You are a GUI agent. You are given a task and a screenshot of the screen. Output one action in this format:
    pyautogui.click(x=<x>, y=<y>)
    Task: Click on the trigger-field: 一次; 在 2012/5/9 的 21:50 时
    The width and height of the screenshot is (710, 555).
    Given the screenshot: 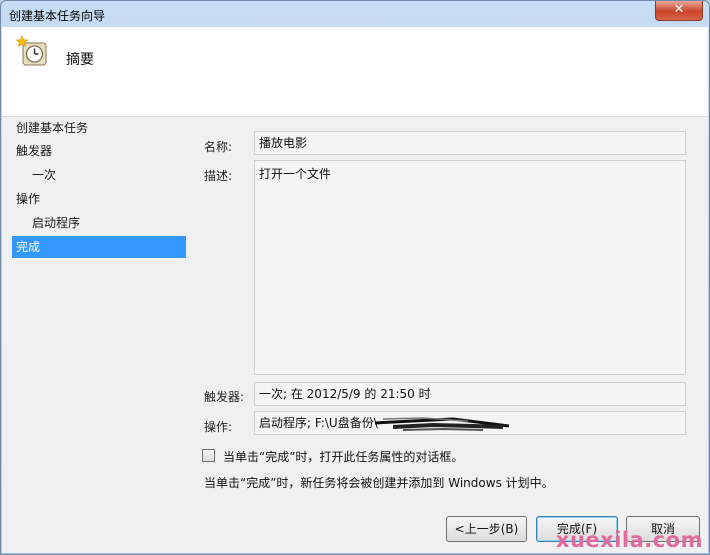 What is the action you would take?
    pyautogui.click(x=470, y=394)
    